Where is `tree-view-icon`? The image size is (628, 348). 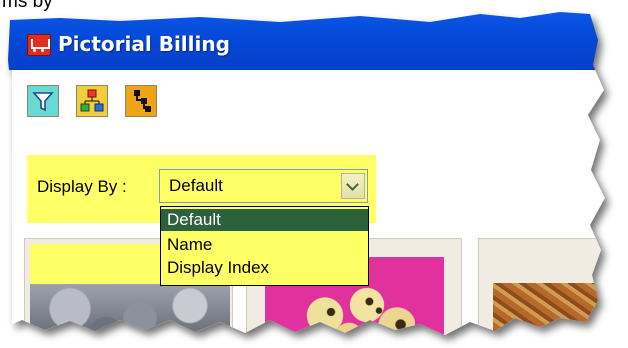 tree-view-icon is located at coordinates (142, 101).